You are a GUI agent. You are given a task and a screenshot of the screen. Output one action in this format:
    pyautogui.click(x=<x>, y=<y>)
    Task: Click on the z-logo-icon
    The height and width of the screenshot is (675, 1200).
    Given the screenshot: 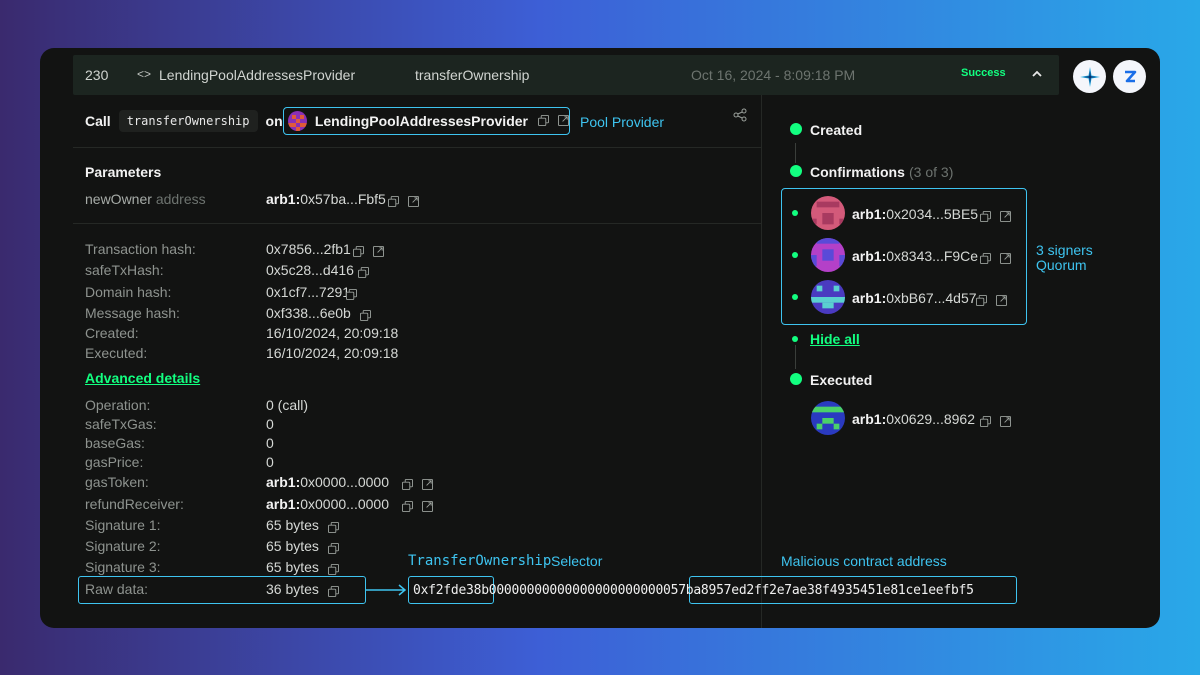 What is the action you would take?
    pyautogui.click(x=1129, y=76)
    